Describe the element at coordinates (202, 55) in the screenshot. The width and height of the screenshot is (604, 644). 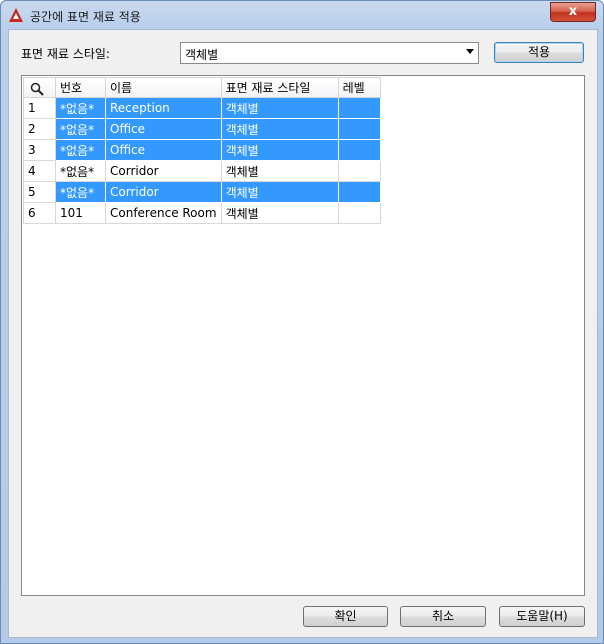
I see `surface-style-value: 객체별` at that location.